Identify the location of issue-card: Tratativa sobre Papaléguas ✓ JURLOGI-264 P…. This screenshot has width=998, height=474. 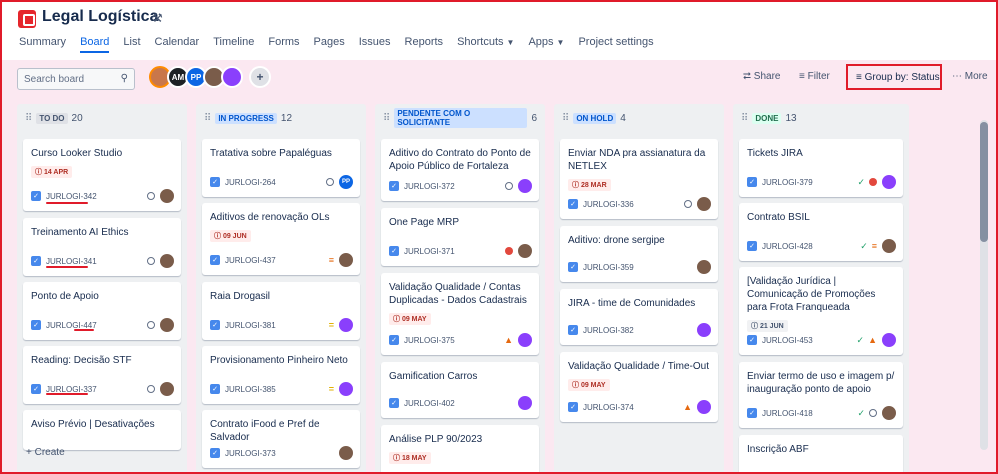
(281, 168).